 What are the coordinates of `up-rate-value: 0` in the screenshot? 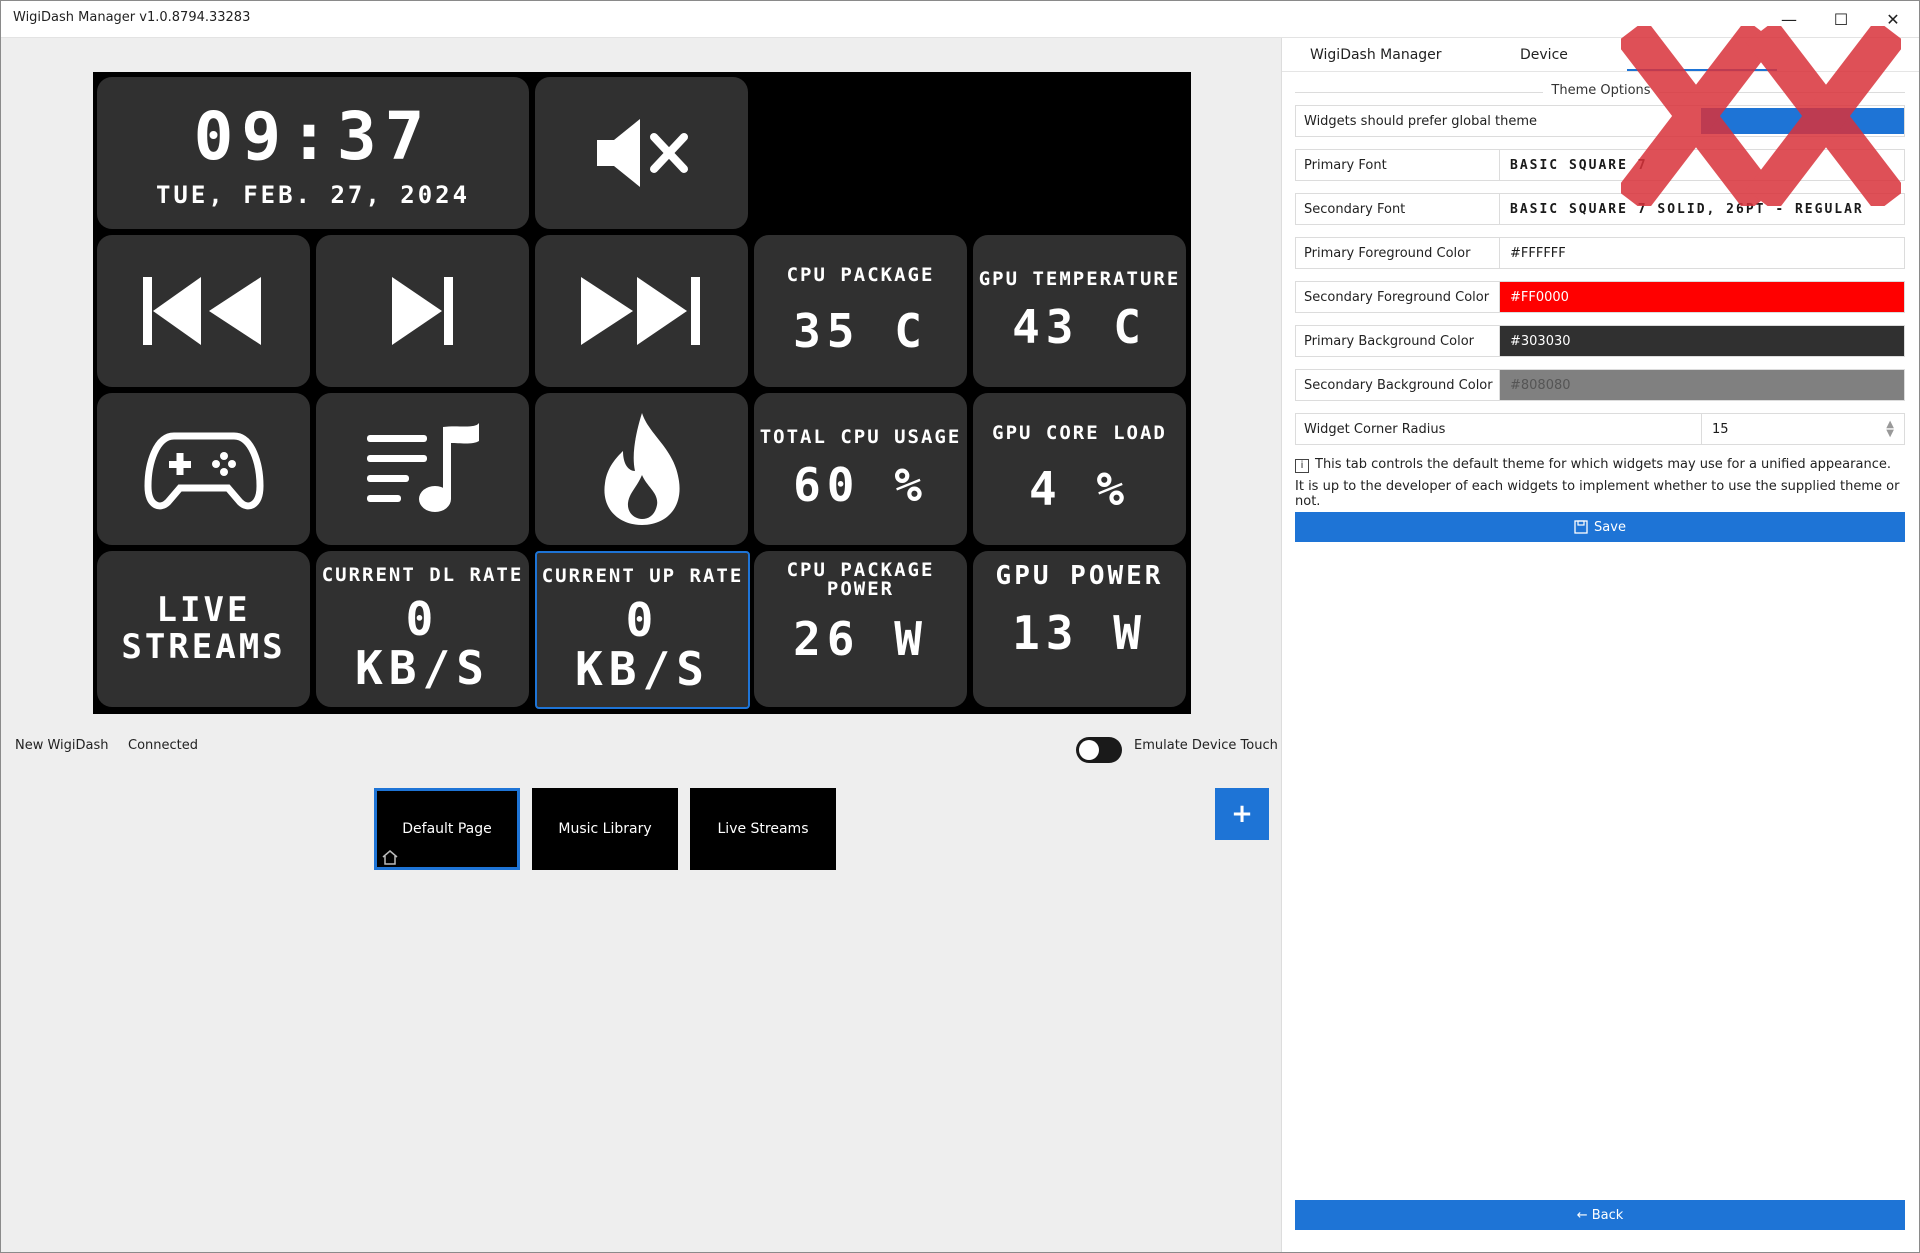 It's located at (642, 620).